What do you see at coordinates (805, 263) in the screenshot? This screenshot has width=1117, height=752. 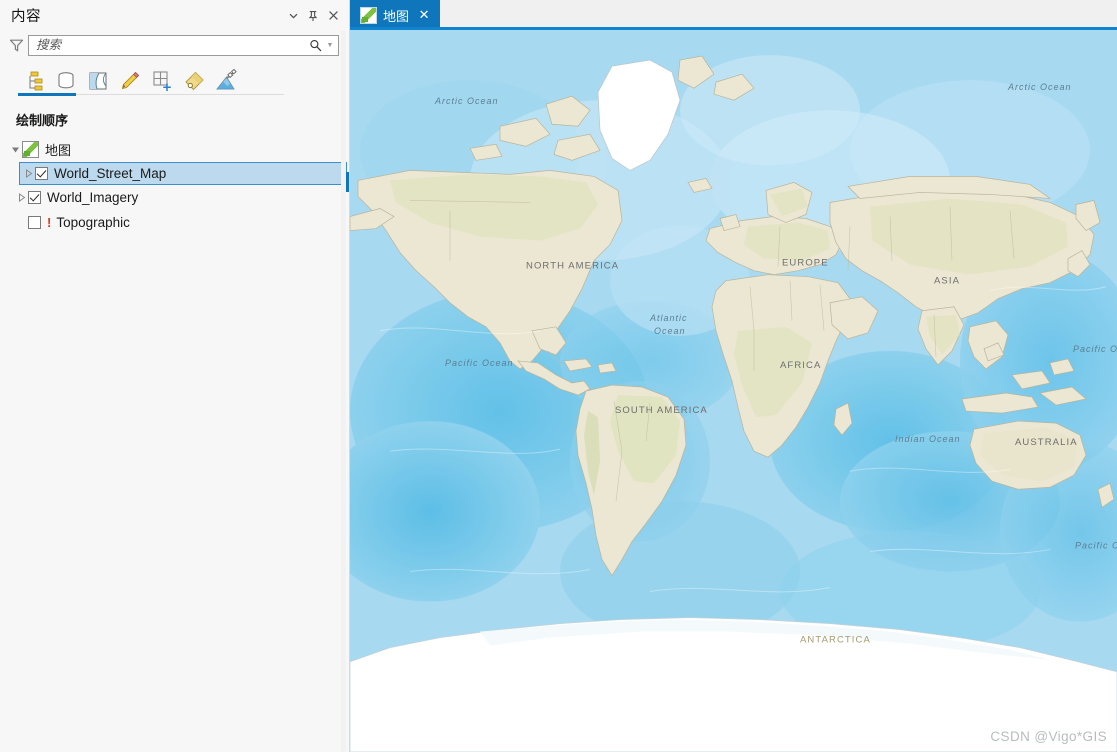 I see `label-europe: EUROPE` at bounding box center [805, 263].